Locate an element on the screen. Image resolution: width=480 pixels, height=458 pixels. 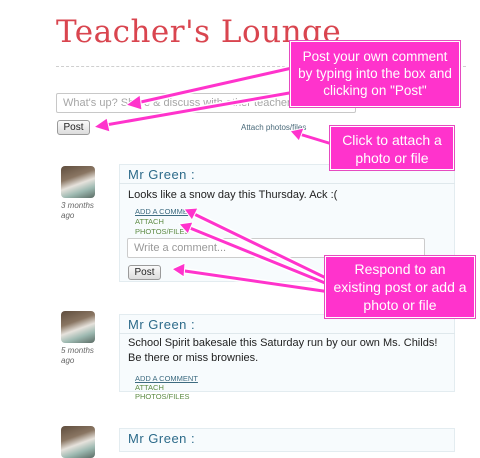
callout-attach-hint: Click to attach a photo or file is located at coordinates (392, 148).